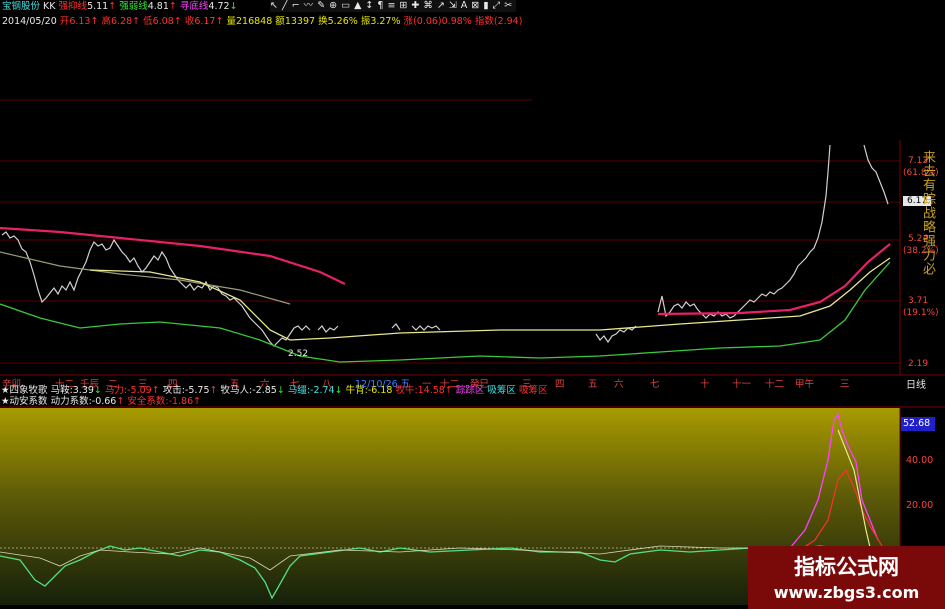 The height and width of the screenshot is (609, 945). What do you see at coordinates (453, 5) in the screenshot?
I see `toolbar-tool-icon: ⇲` at bounding box center [453, 5].